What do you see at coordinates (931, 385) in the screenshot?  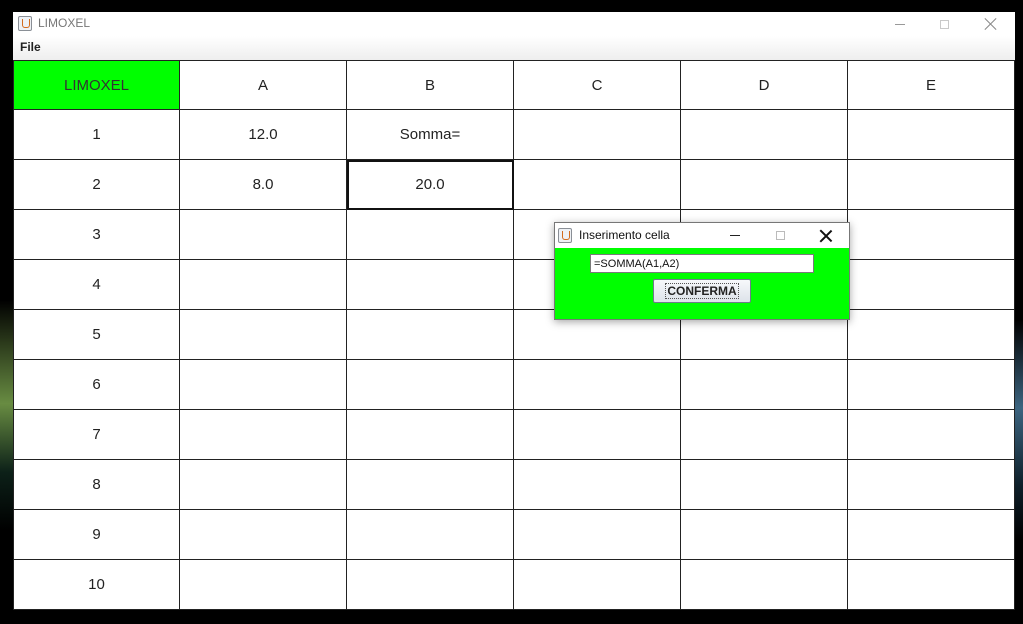 I see `cell-e6` at bounding box center [931, 385].